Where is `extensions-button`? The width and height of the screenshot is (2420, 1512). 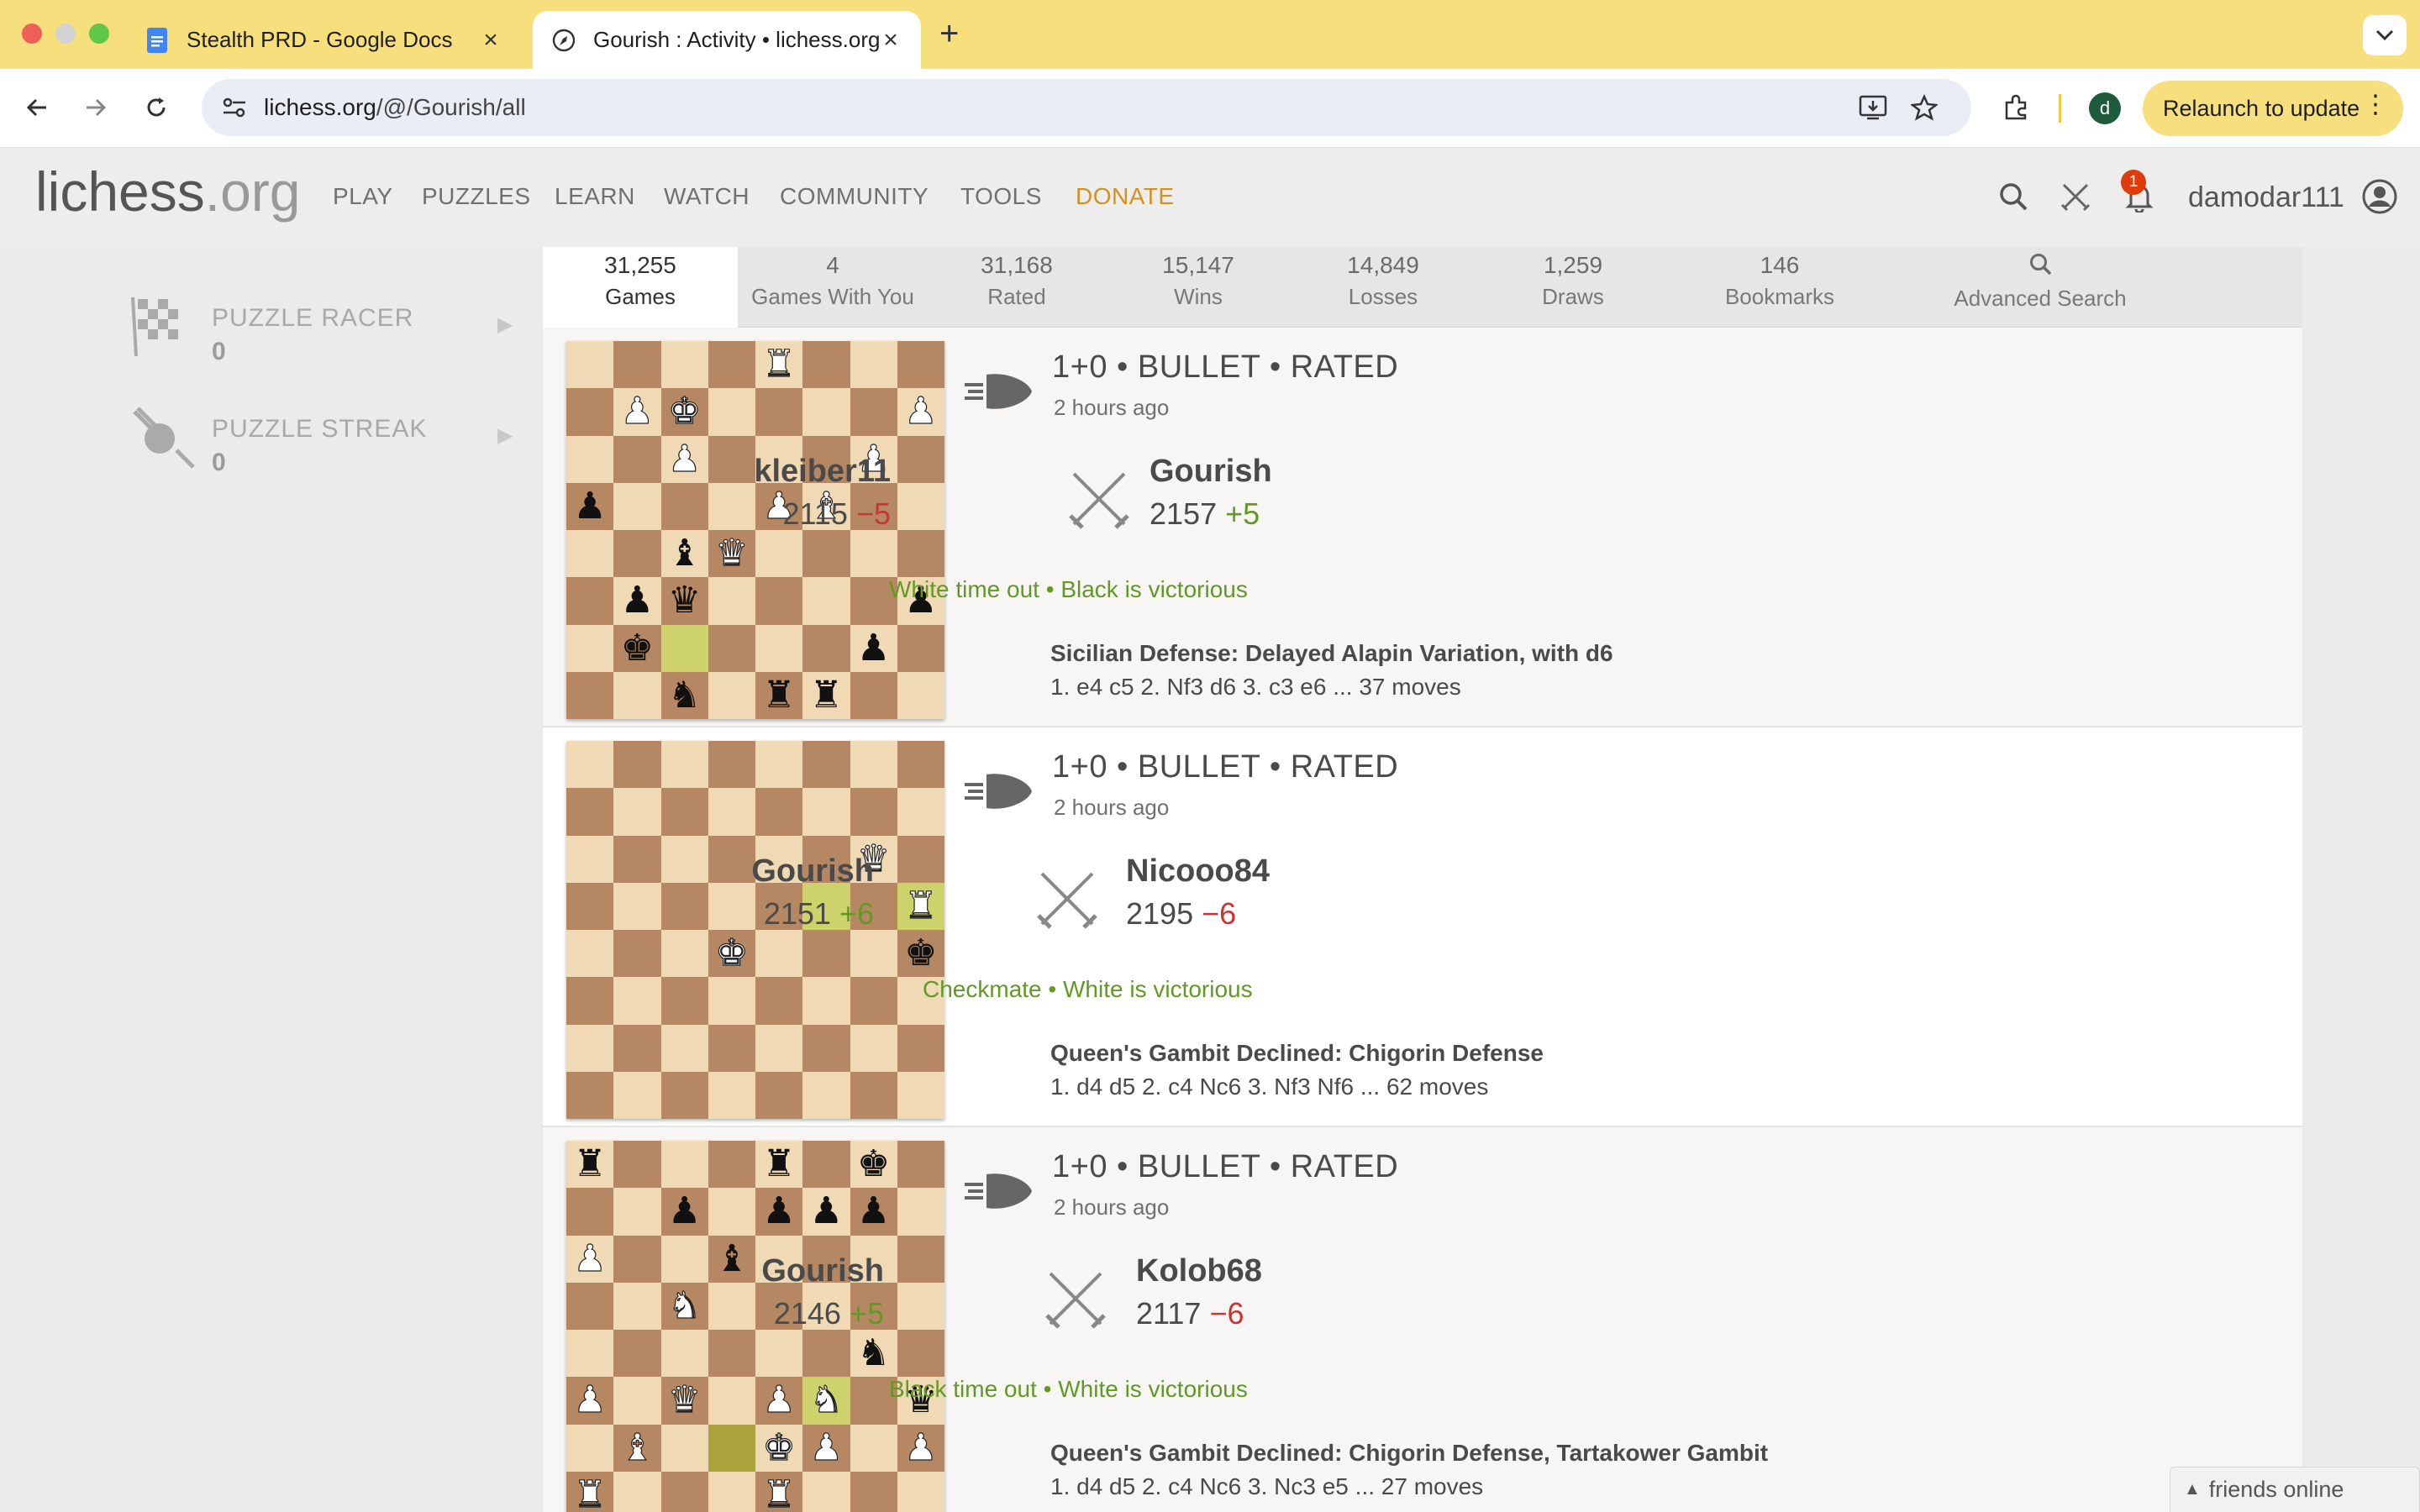 extensions-button is located at coordinates (2017, 107).